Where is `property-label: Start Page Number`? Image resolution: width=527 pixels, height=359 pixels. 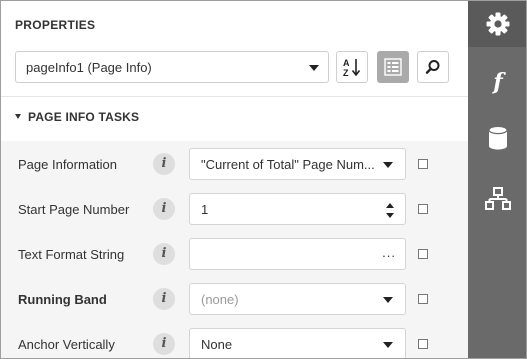 property-label: Start Page Number is located at coordinates (74, 209).